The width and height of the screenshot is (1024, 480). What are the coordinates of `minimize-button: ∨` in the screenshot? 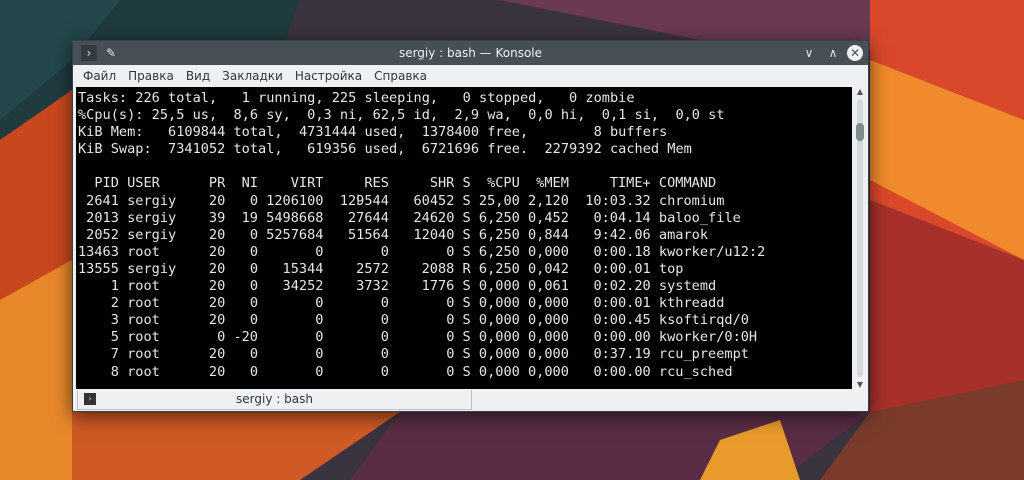 It's located at (809, 53).